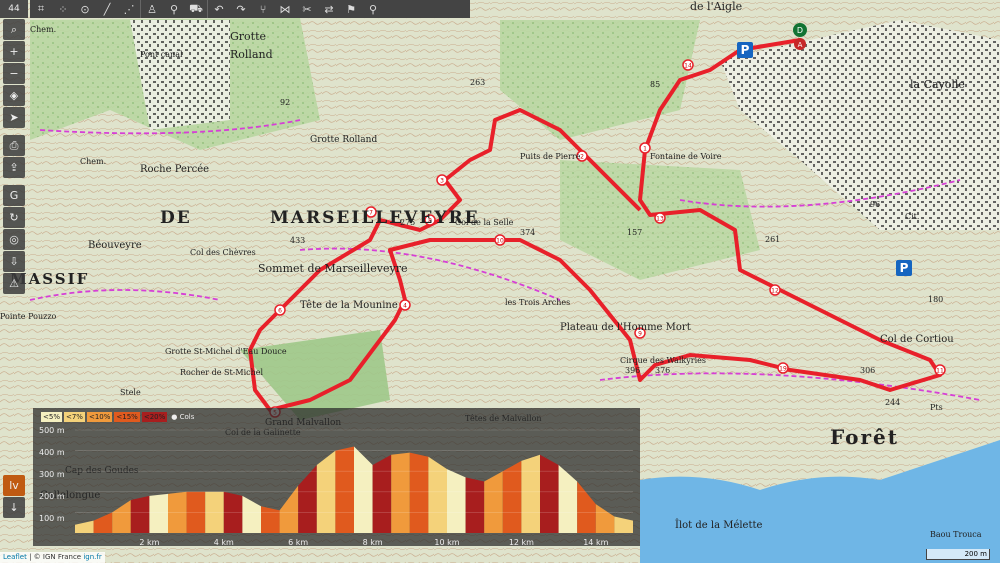  I want to click on search-plus-icon: ⌕, so click(14, 29).